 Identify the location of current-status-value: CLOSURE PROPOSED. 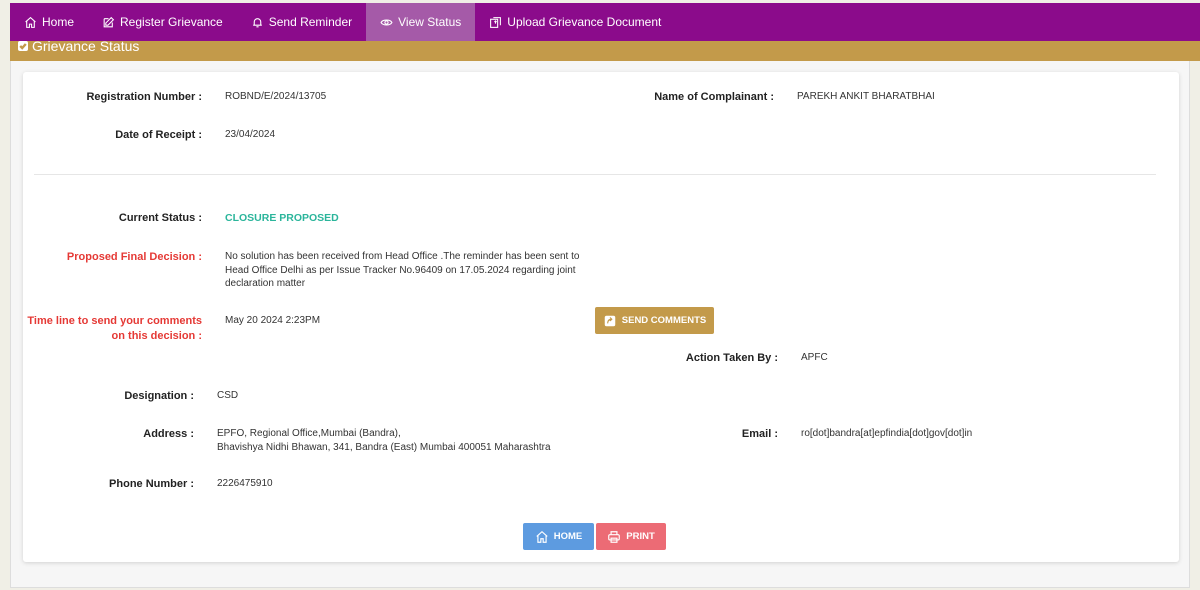
(282, 218).